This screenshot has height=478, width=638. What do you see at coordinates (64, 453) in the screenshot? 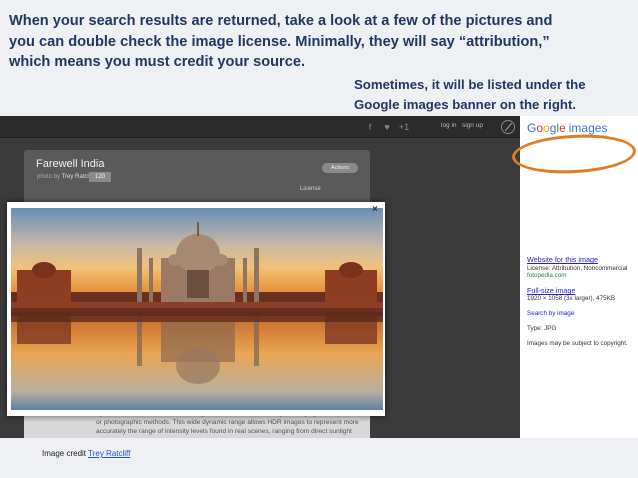
I see `credit-prefix: Image credit` at bounding box center [64, 453].